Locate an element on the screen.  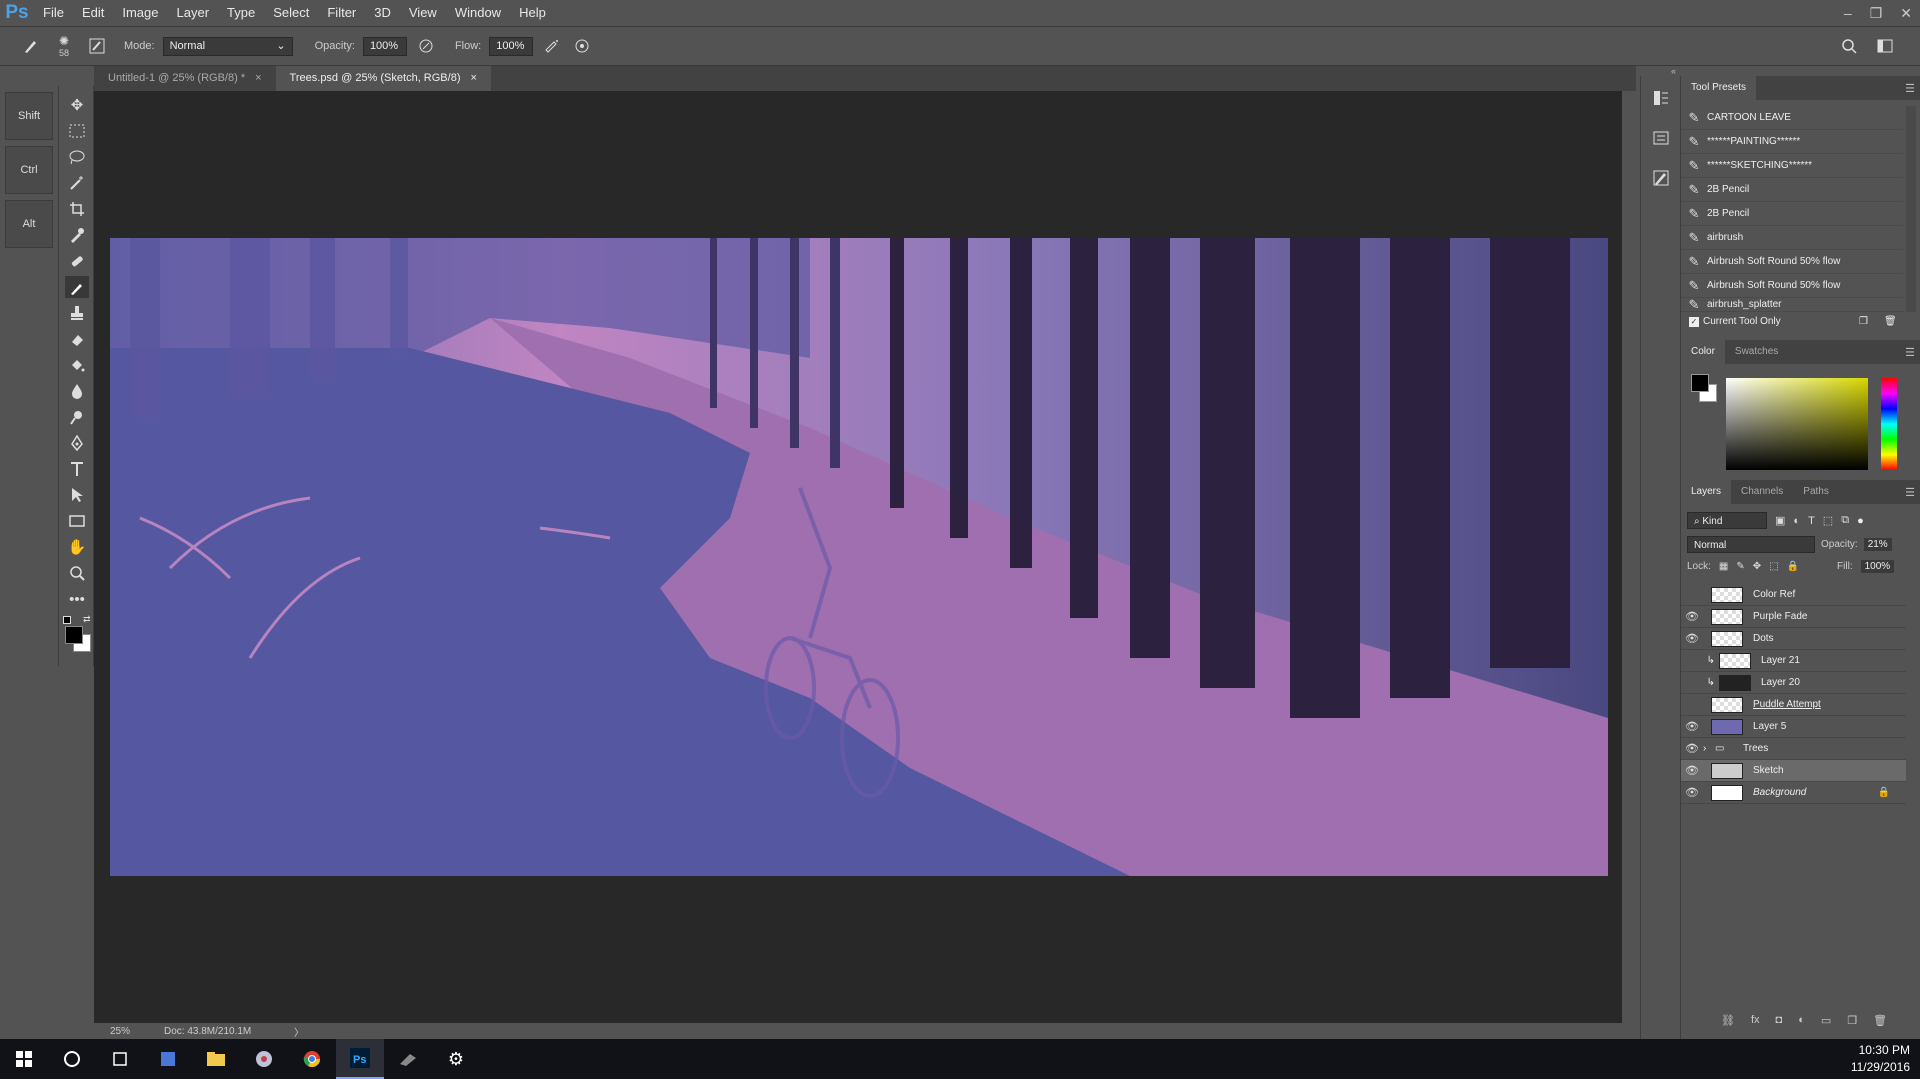
magic-wand-tool-icon is located at coordinates (77, 183).